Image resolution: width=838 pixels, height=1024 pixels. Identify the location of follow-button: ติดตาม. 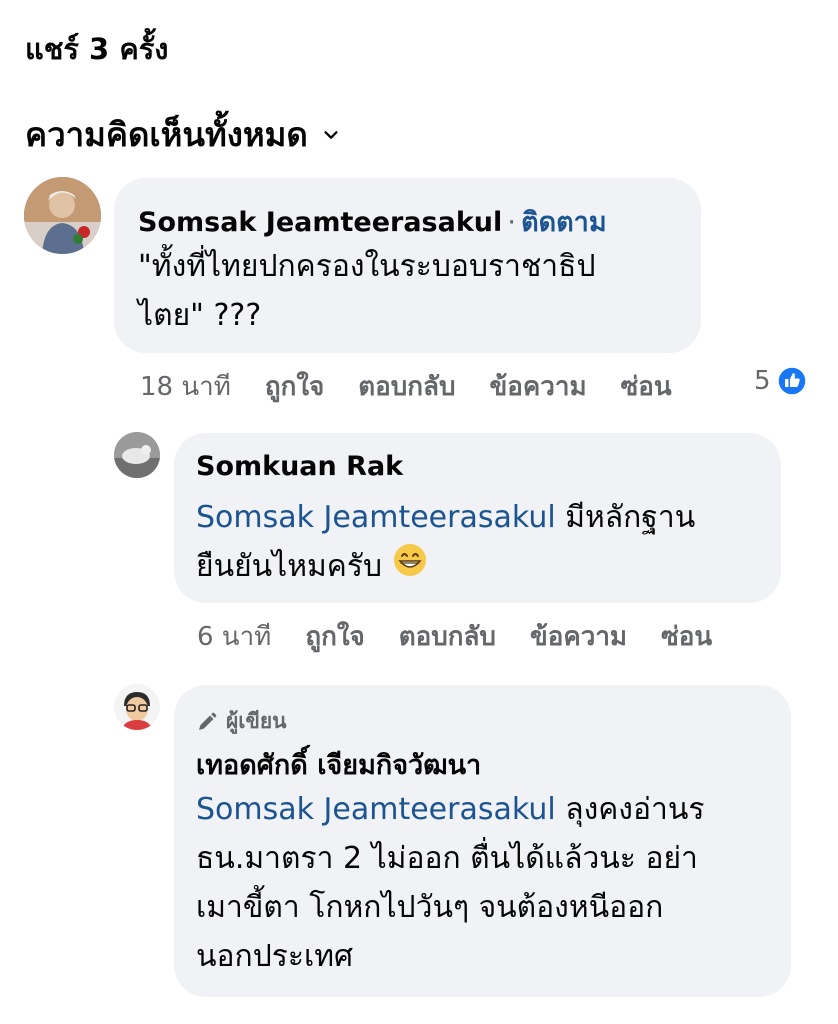
(564, 222).